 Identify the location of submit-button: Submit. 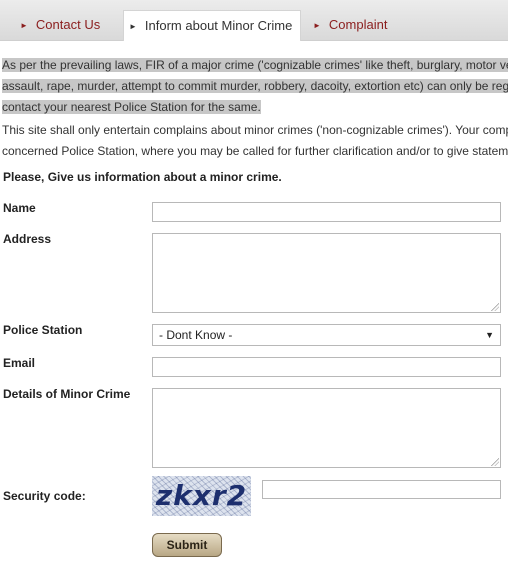
(187, 545).